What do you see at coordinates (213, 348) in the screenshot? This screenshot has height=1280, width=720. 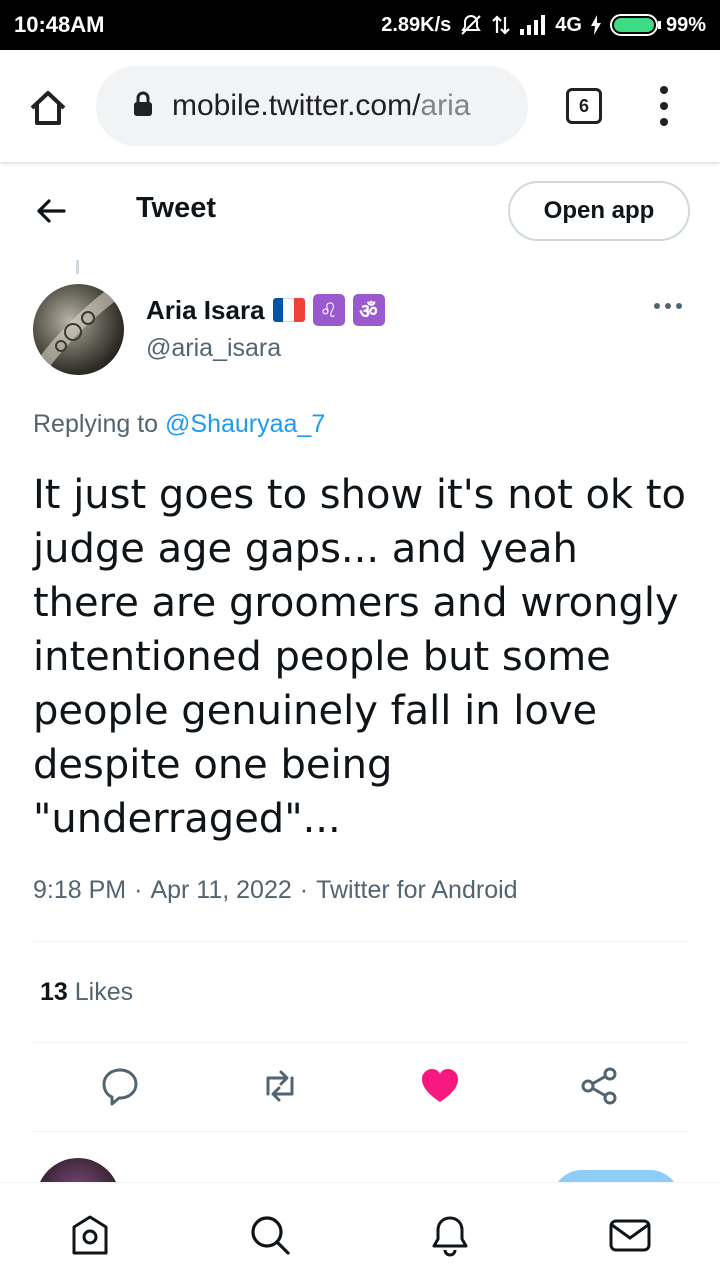 I see `author-handle: @aria_isara` at bounding box center [213, 348].